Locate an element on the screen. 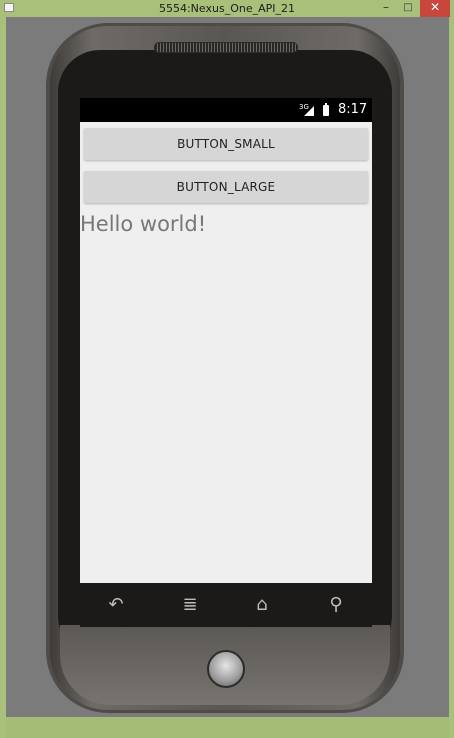  hello-text: Hello world! is located at coordinates (143, 224).